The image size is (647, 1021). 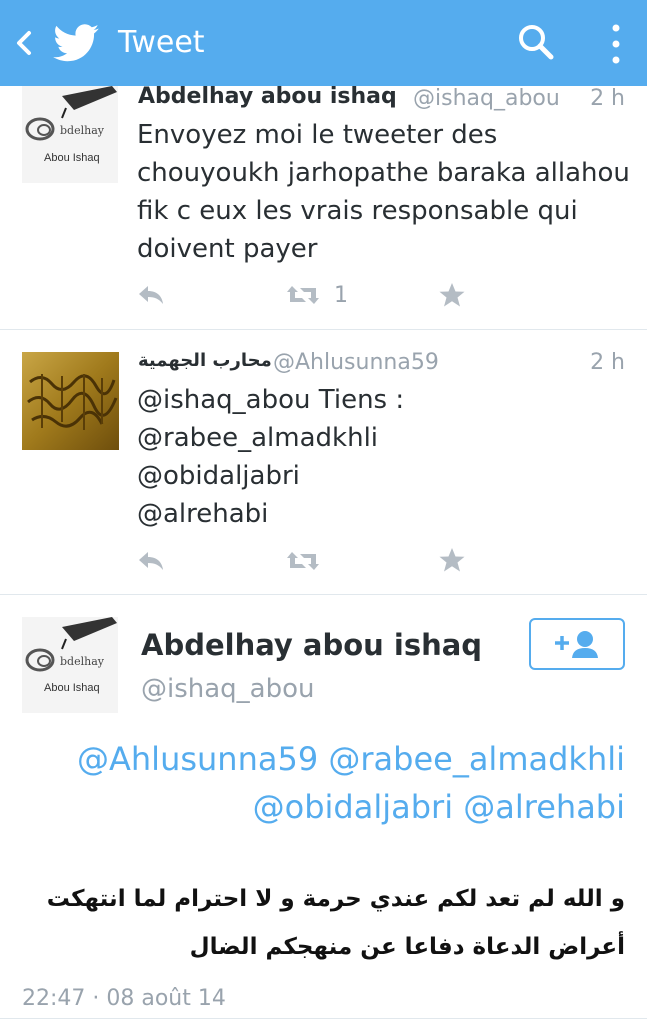 What do you see at coordinates (486, 98) in the screenshot?
I see `tweet-author-handle: @ishaq_abou` at bounding box center [486, 98].